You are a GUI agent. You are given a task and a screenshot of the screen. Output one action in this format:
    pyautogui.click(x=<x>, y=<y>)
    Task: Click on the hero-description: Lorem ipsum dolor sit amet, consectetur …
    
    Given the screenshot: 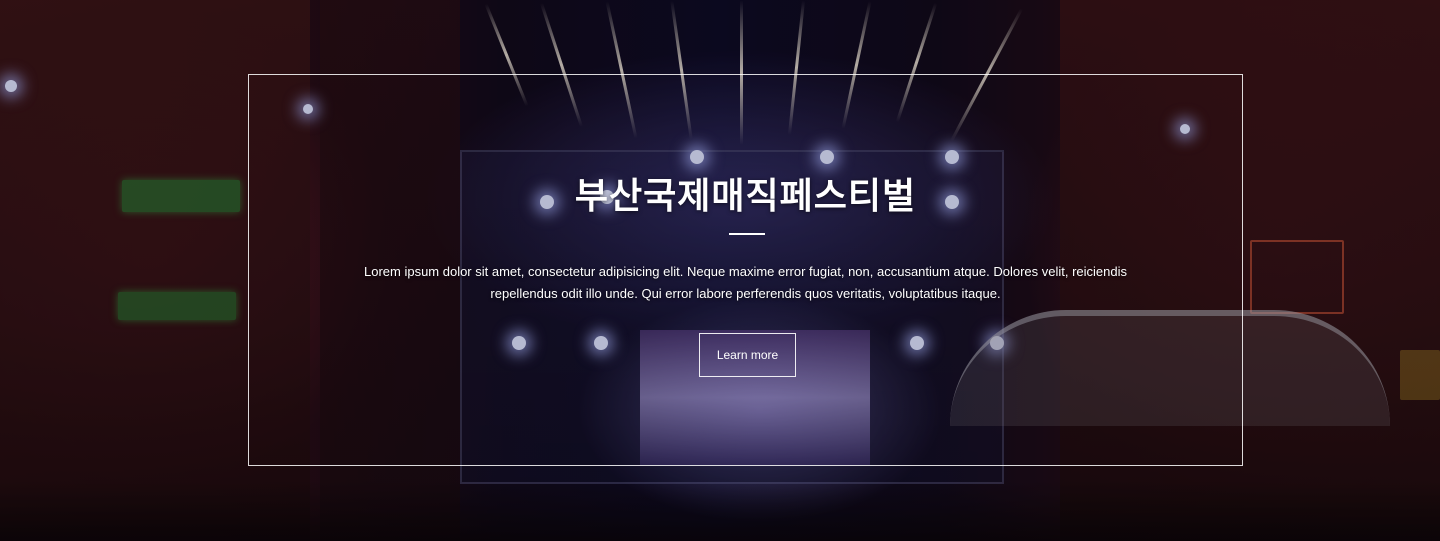 What is the action you would take?
    pyautogui.click(x=745, y=282)
    